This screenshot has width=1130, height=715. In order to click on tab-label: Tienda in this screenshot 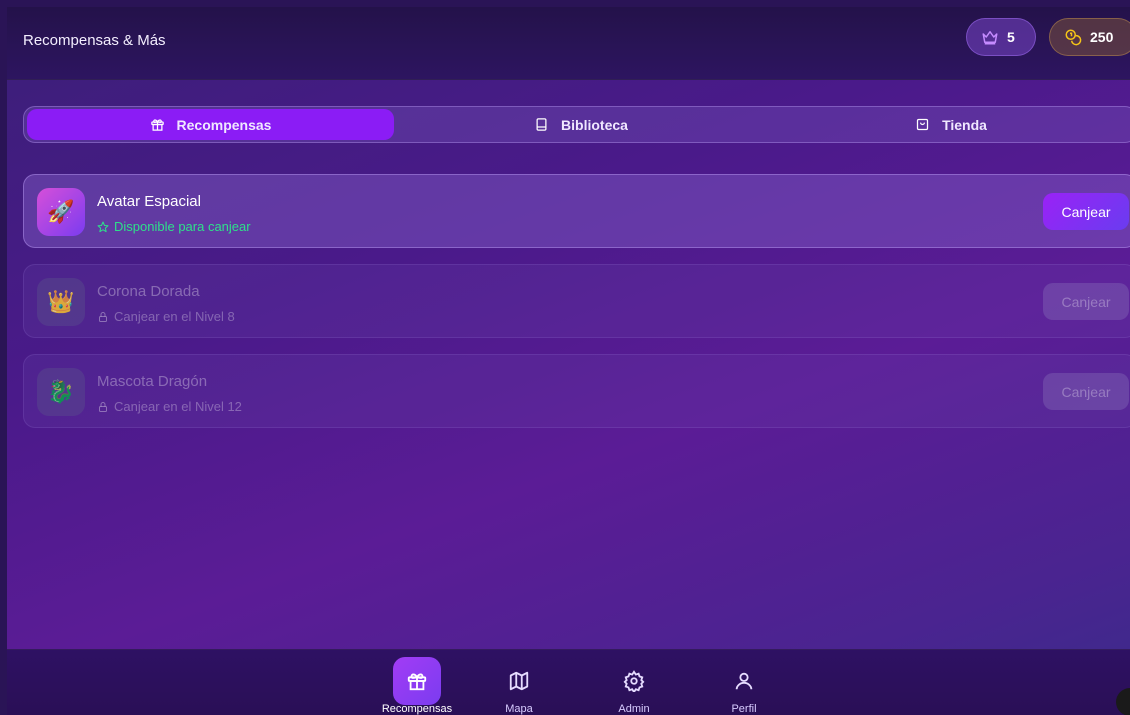, I will do `click(964, 124)`.